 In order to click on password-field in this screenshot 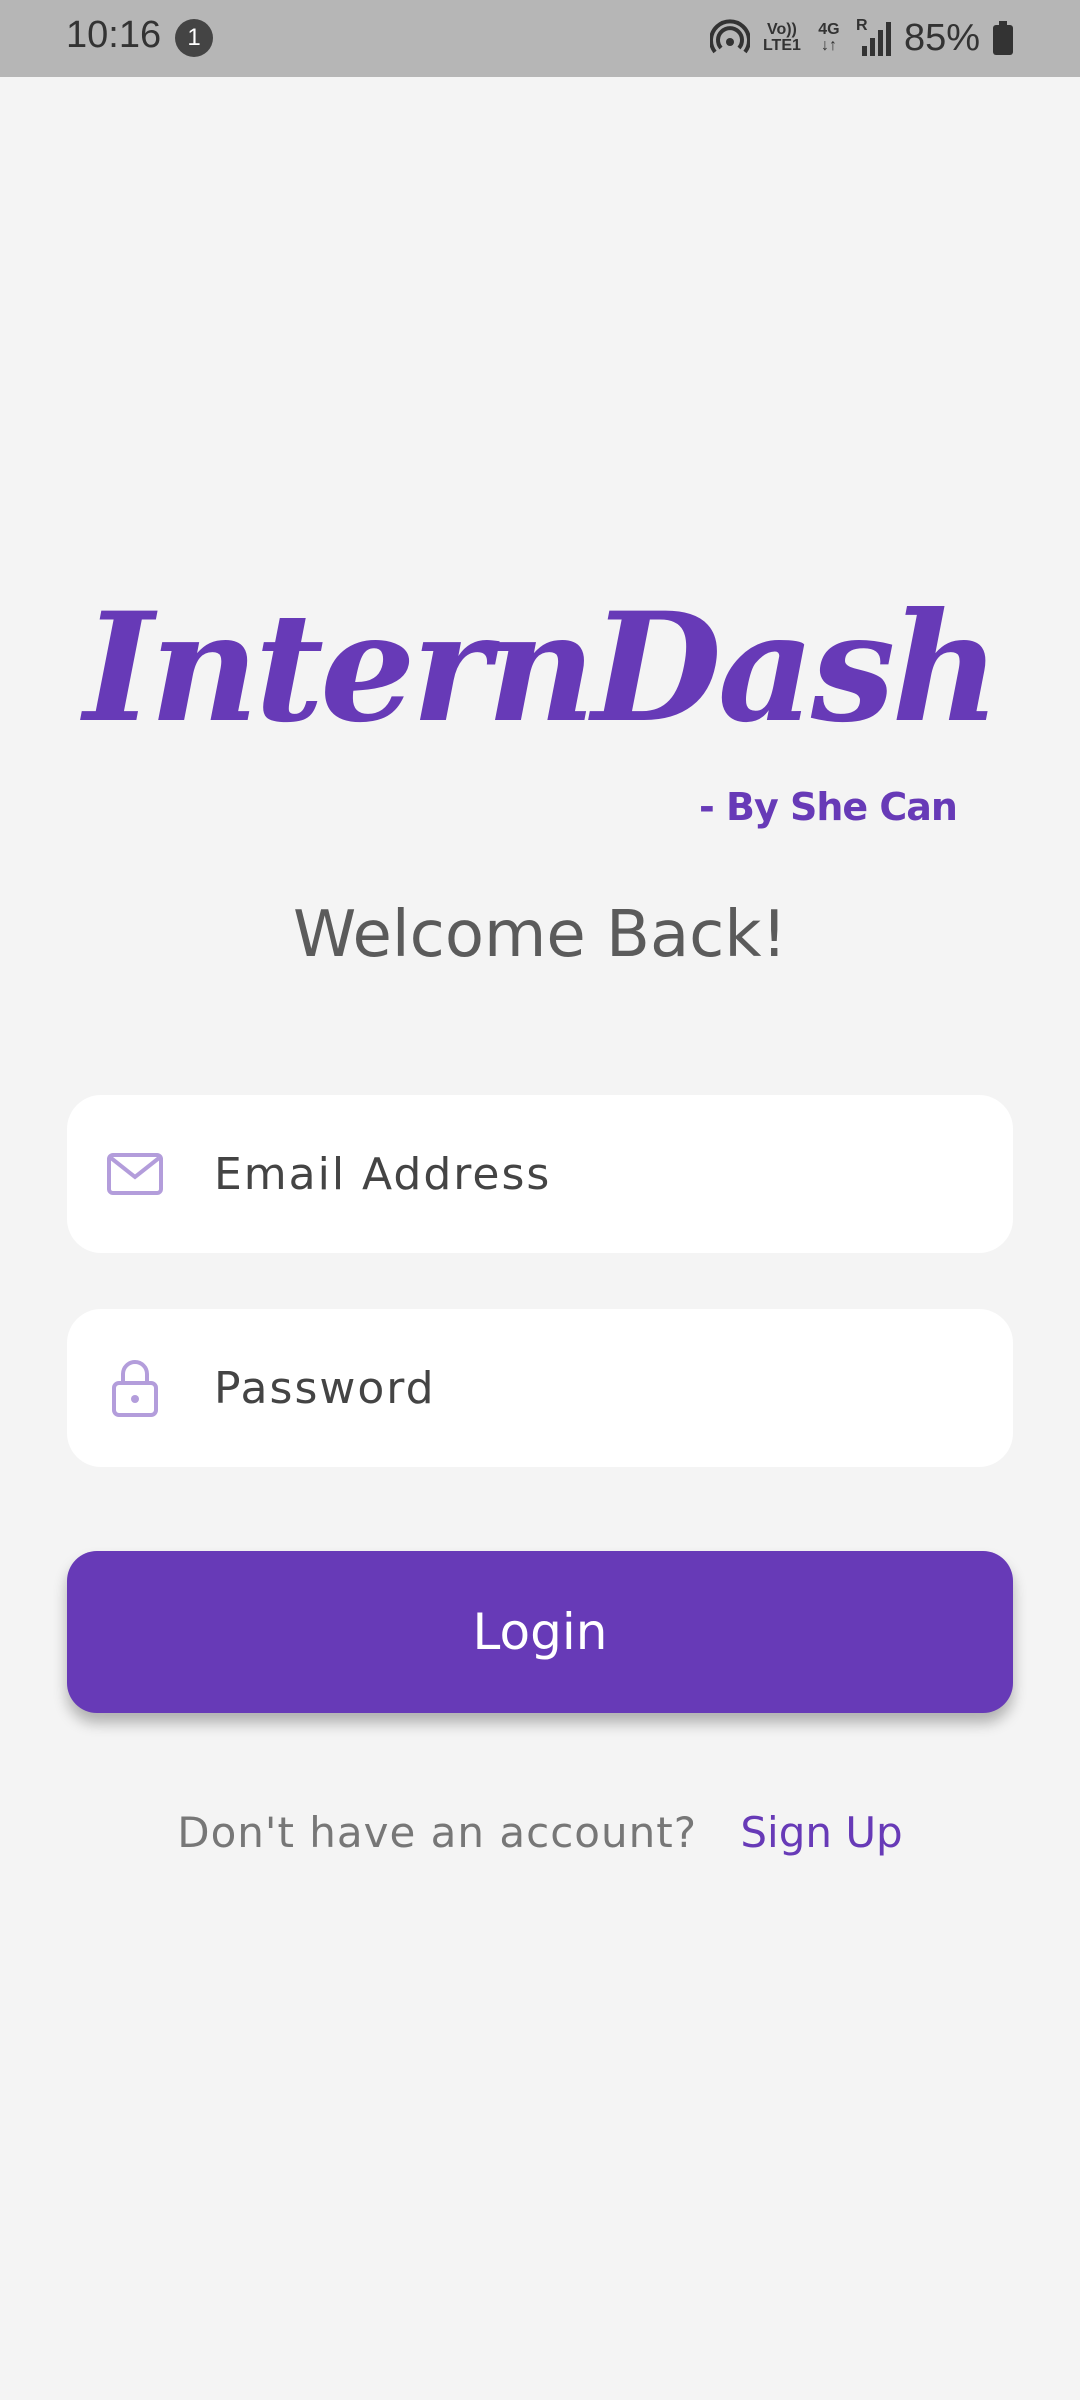, I will do `click(540, 1388)`.